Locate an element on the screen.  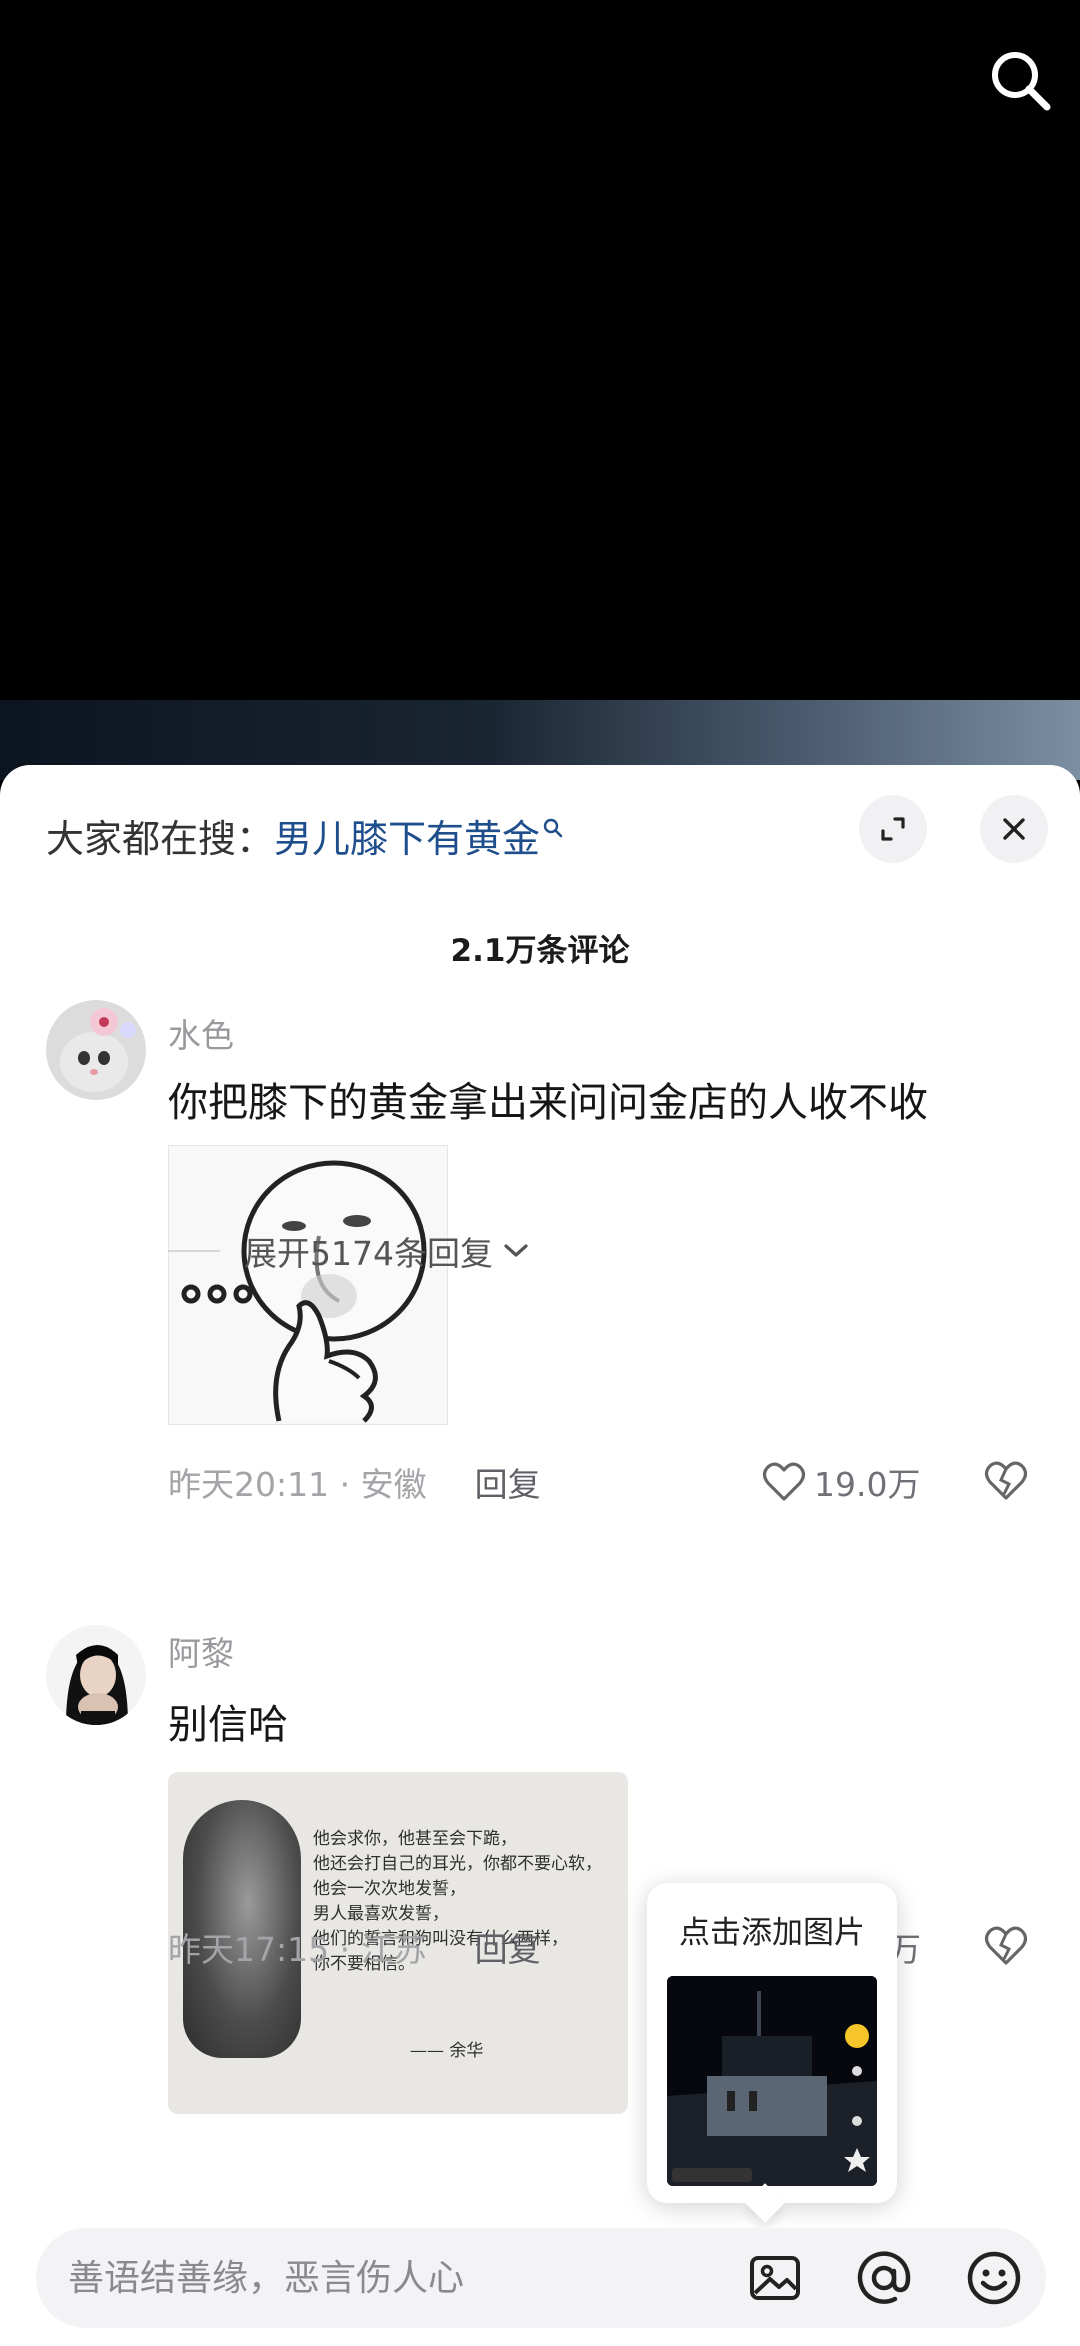
comment-image-meme is located at coordinates (308, 1285).